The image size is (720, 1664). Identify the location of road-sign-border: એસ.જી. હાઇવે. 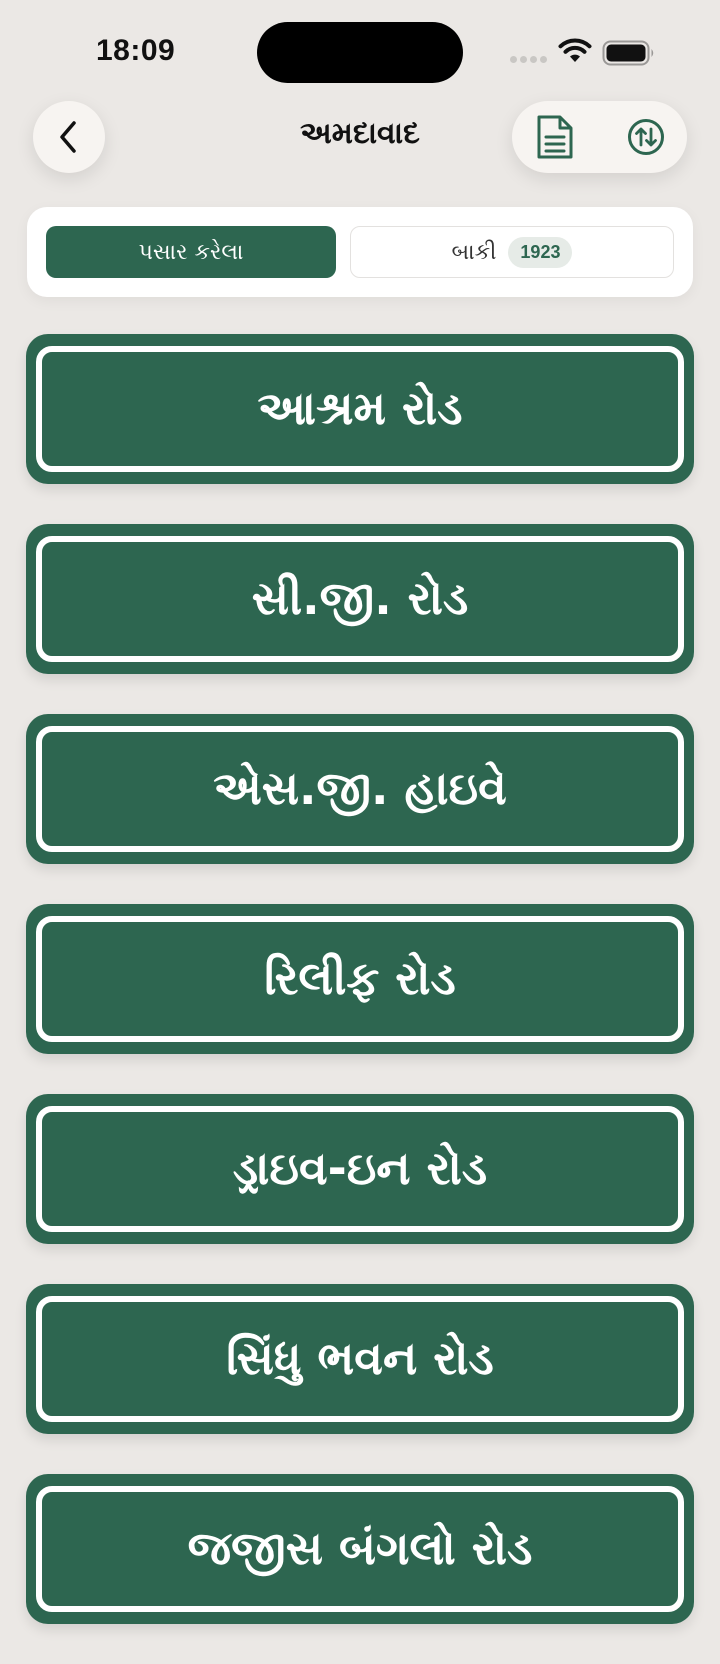
(360, 789).